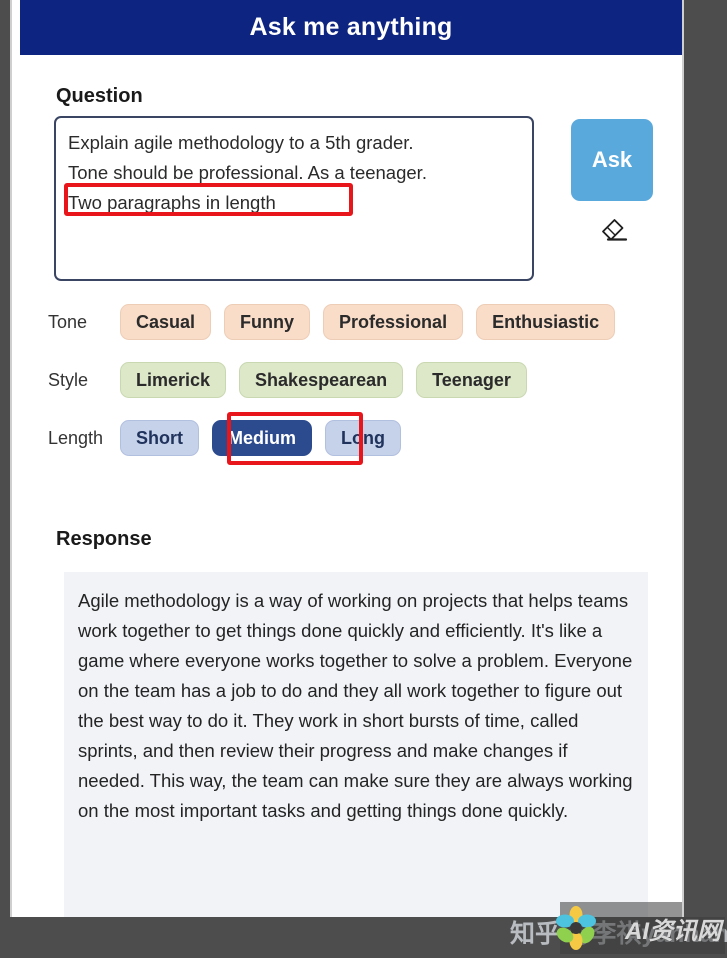 The width and height of the screenshot is (727, 958). Describe the element at coordinates (99, 96) in the screenshot. I see `question-heading: Question` at that location.